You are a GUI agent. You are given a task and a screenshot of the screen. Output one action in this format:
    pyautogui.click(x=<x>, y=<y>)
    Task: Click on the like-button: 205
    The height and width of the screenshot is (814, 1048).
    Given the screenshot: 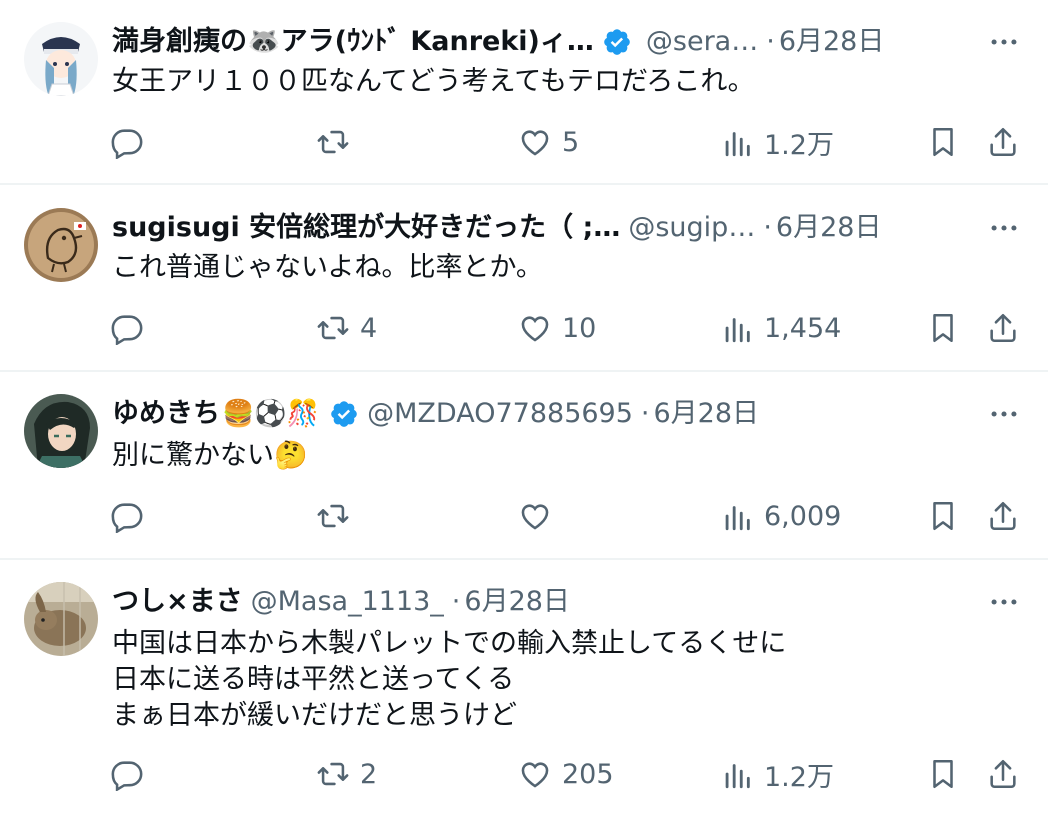 What is the action you would take?
    pyautogui.click(x=566, y=774)
    